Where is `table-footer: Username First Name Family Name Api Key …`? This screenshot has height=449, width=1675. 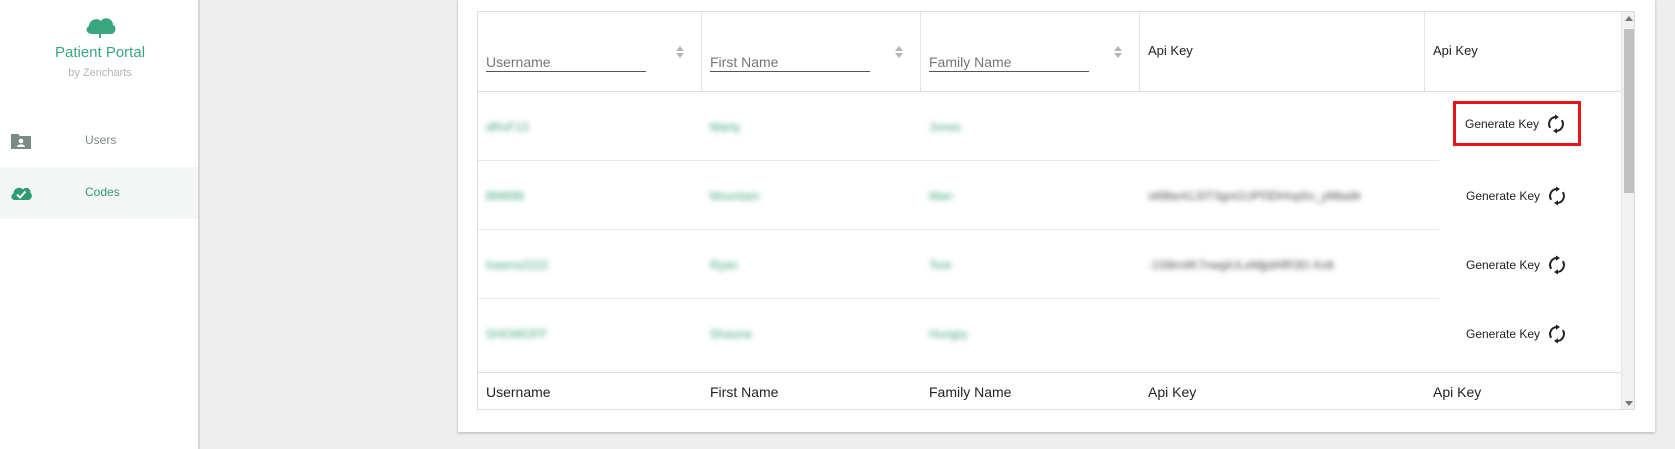
table-footer: Username First Name Family Name Api Key … is located at coordinates (1049, 390).